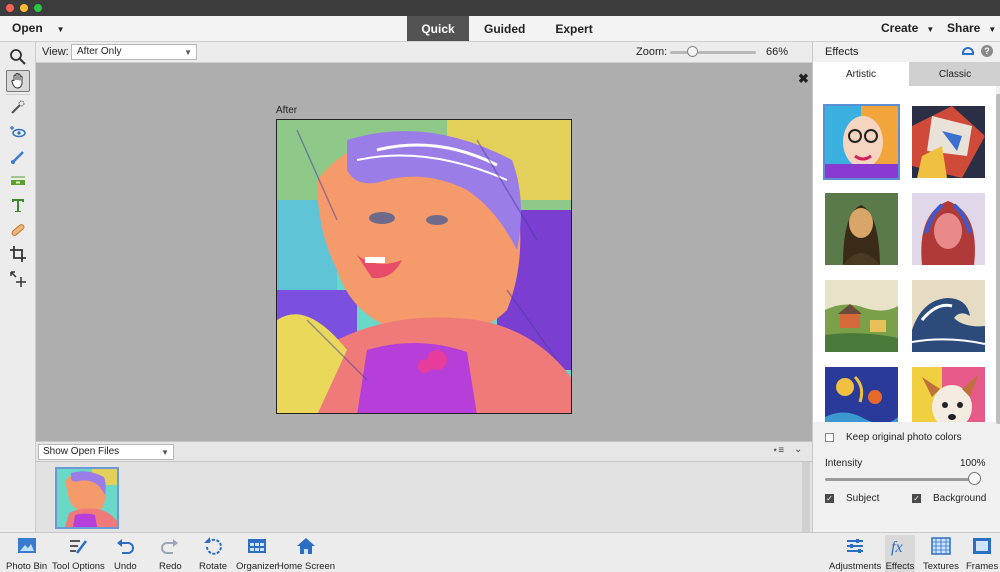 The width and height of the screenshot is (1000, 572). Describe the element at coordinates (855, 553) in the screenshot. I see `adjustments-button: Adjustments` at that location.